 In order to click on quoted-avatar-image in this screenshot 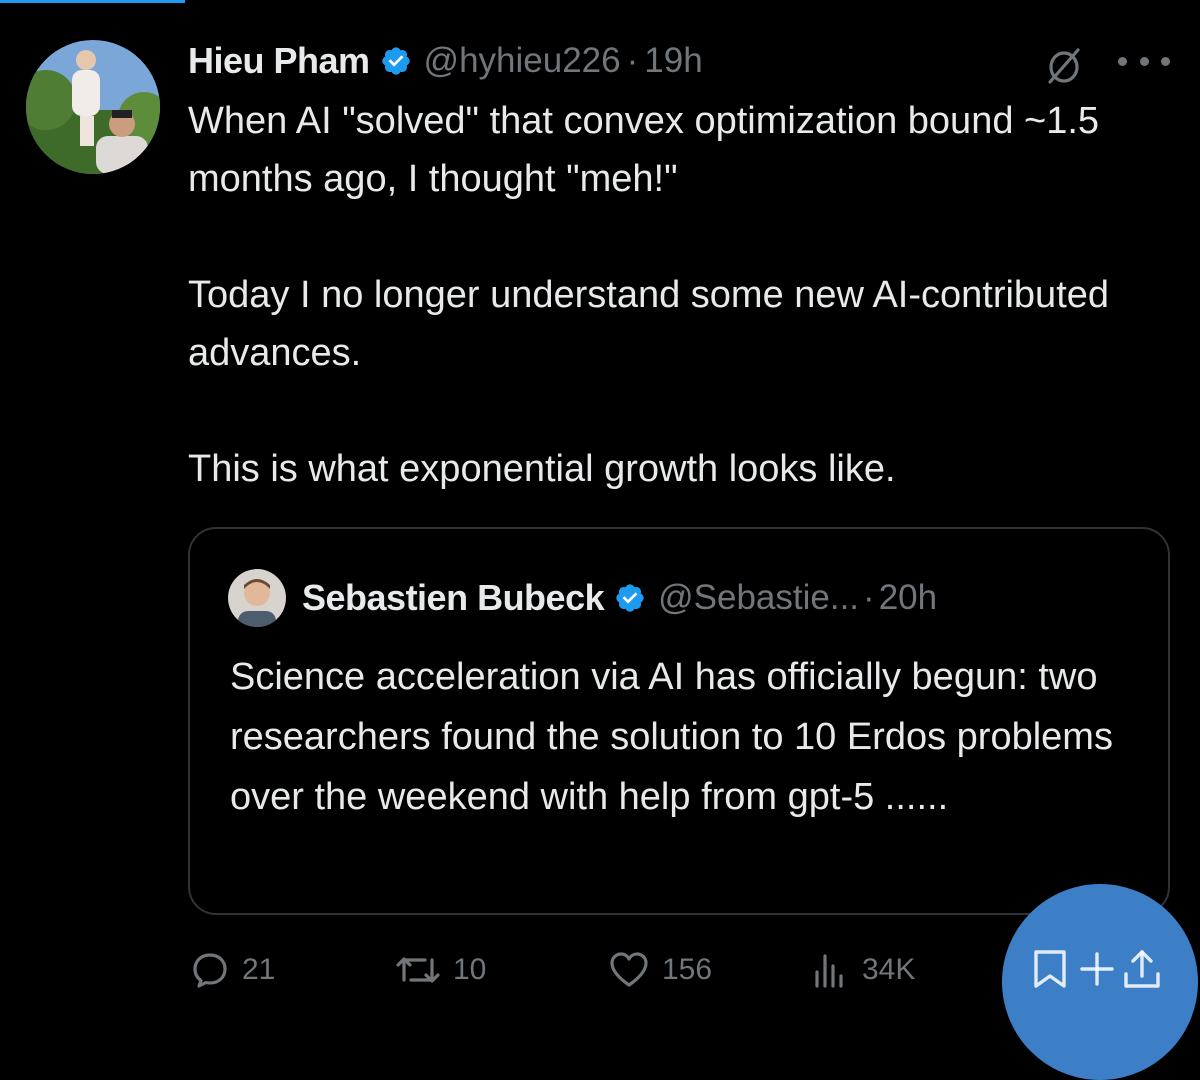, I will do `click(257, 598)`.